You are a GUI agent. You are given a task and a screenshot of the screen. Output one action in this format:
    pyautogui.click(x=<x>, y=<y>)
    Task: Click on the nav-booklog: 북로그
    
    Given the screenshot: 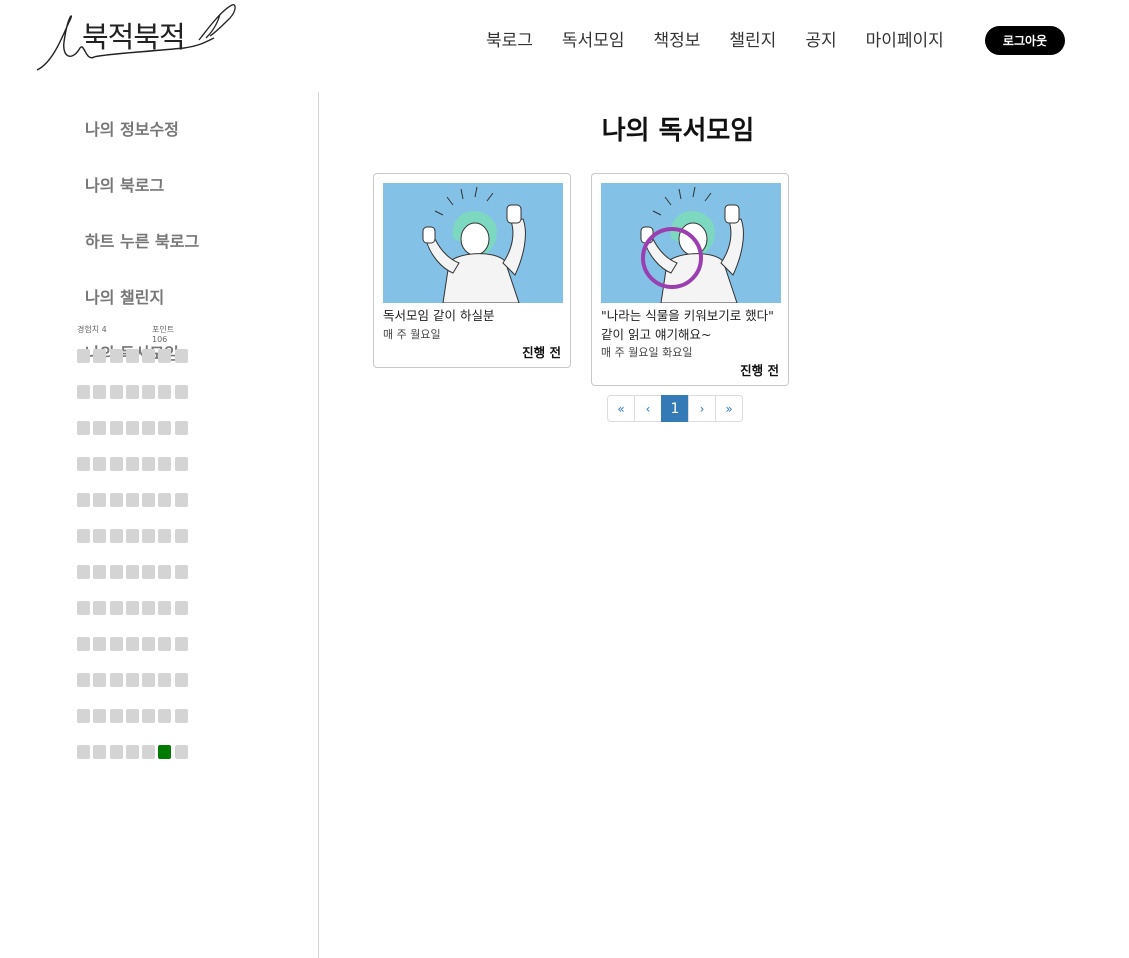 What is the action you would take?
    pyautogui.click(x=509, y=38)
    